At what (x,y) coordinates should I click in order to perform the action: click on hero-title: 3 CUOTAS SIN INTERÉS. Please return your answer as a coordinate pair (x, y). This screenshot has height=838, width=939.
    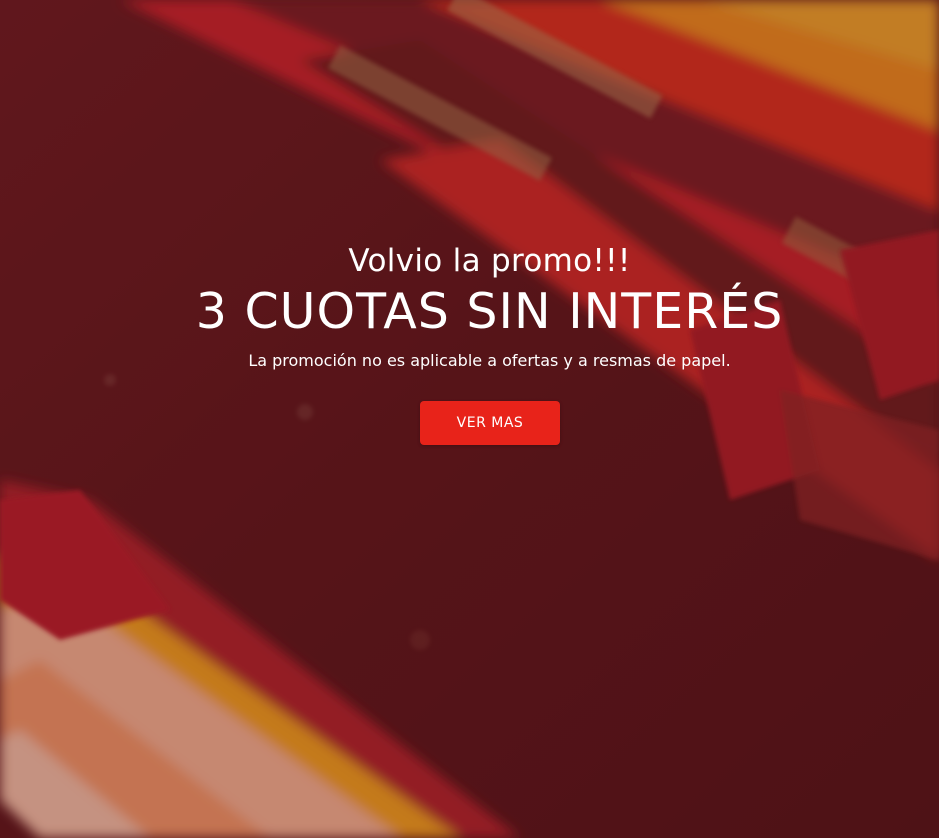
    Looking at the image, I should click on (489, 311).